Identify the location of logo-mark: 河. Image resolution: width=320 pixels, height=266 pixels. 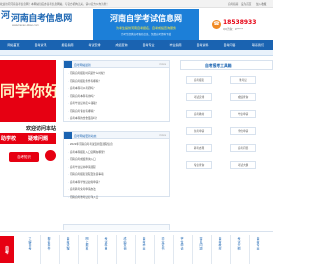
(6, 16).